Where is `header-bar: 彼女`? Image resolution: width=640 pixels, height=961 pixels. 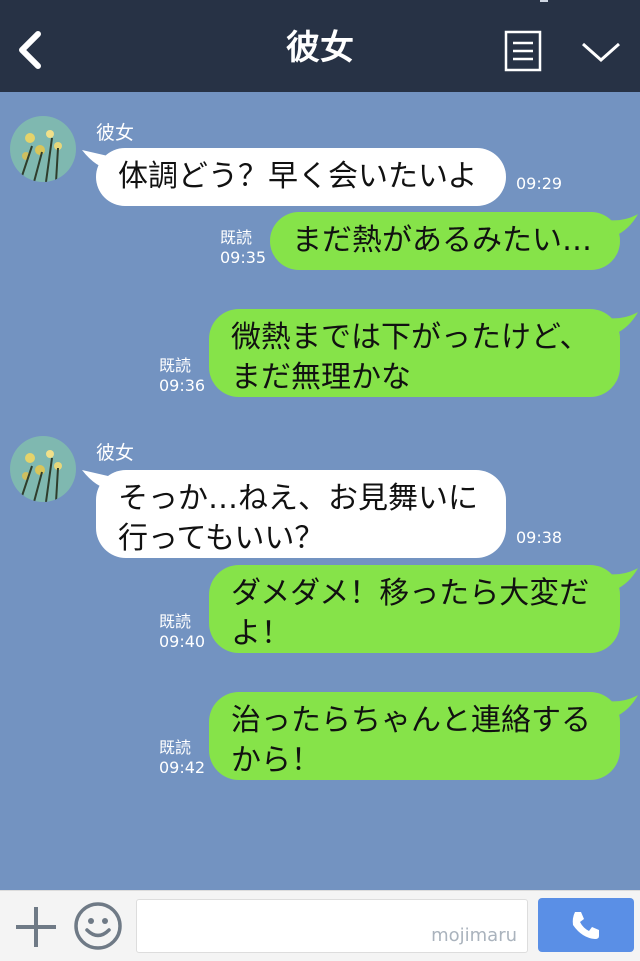
header-bar: 彼女 is located at coordinates (320, 46).